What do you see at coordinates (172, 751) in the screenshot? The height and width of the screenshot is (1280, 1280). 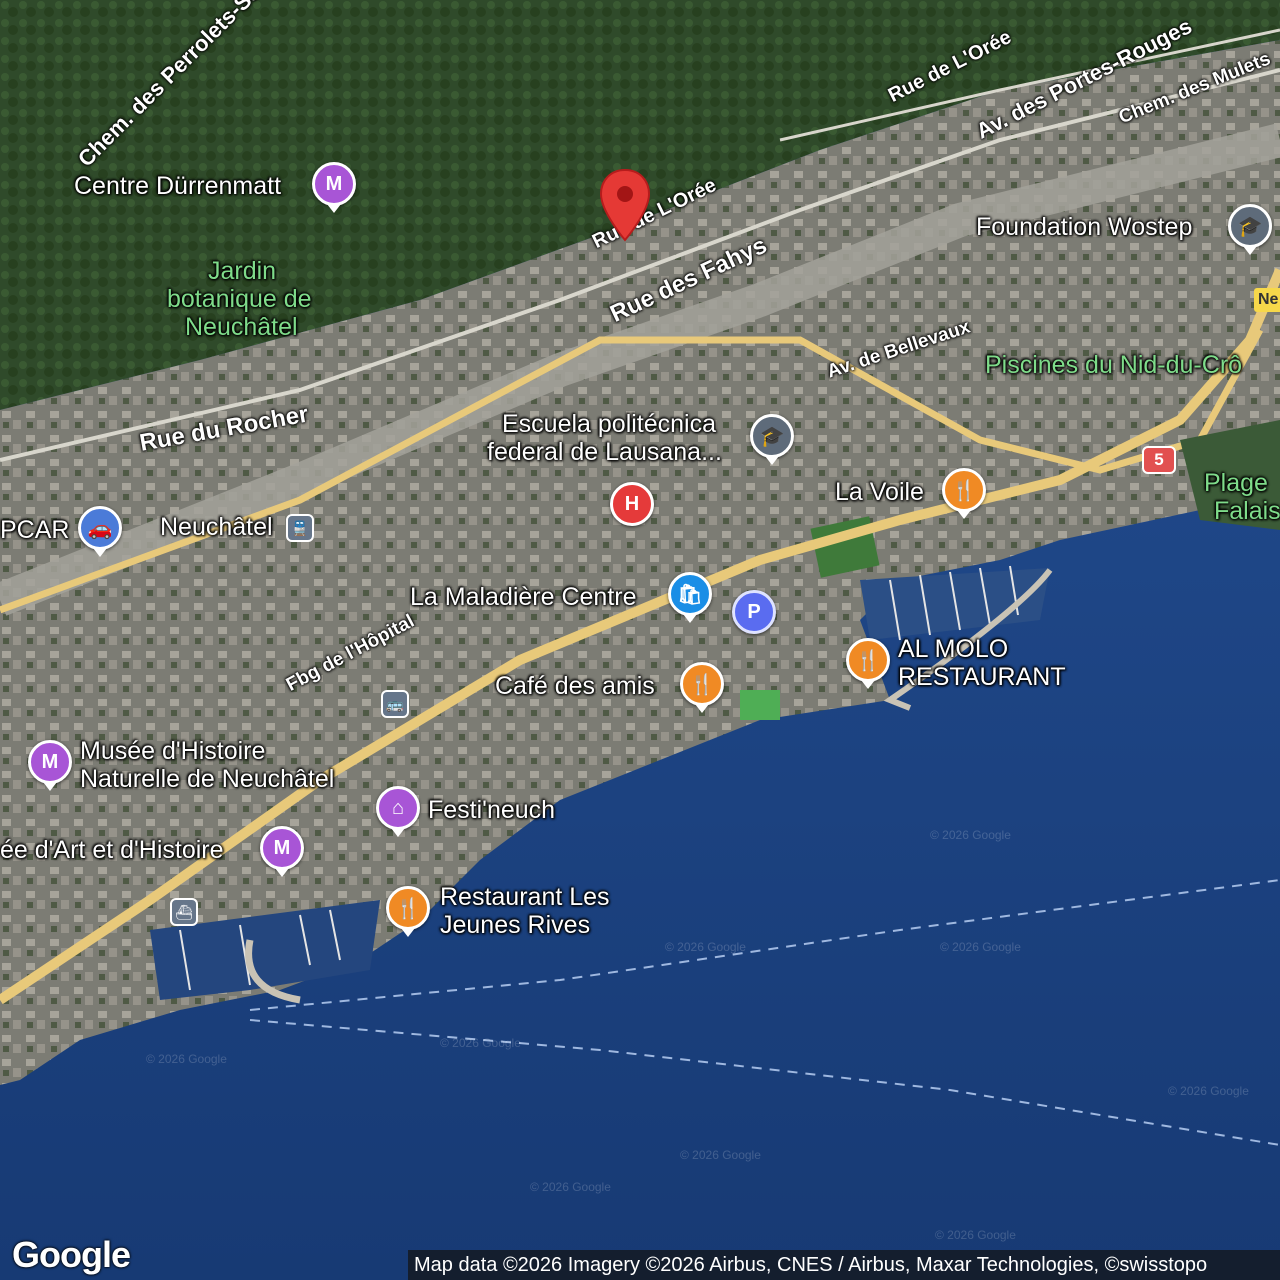 I see `label-musee-hn-line1: Musée d'Histoire` at bounding box center [172, 751].